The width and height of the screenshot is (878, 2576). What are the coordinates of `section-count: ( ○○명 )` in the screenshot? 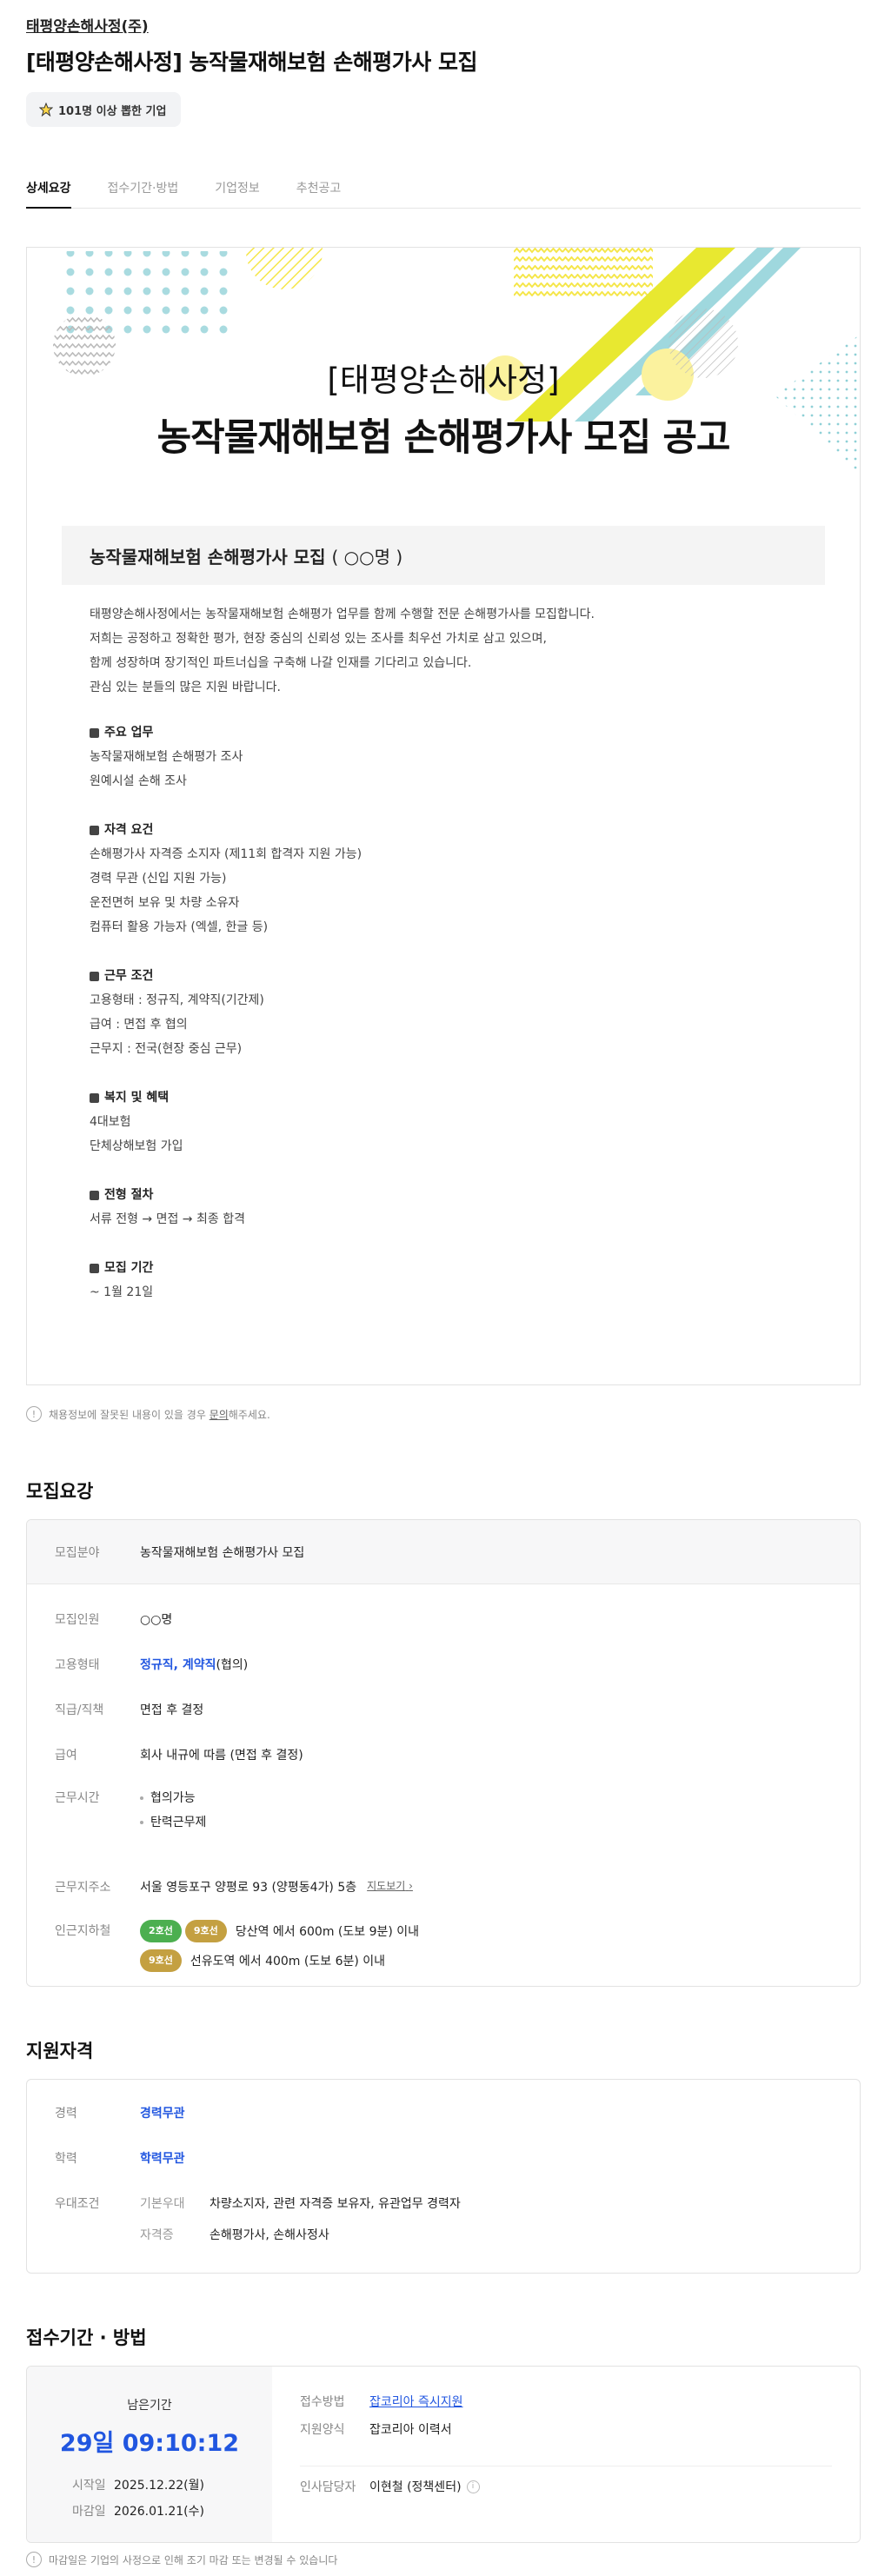 It's located at (367, 557).